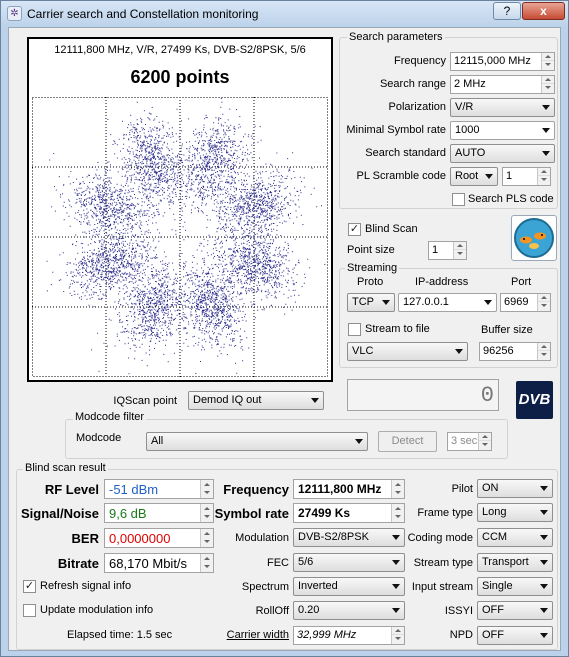 The width and height of the screenshot is (569, 657). I want to click on help-button: ?, so click(507, 11).